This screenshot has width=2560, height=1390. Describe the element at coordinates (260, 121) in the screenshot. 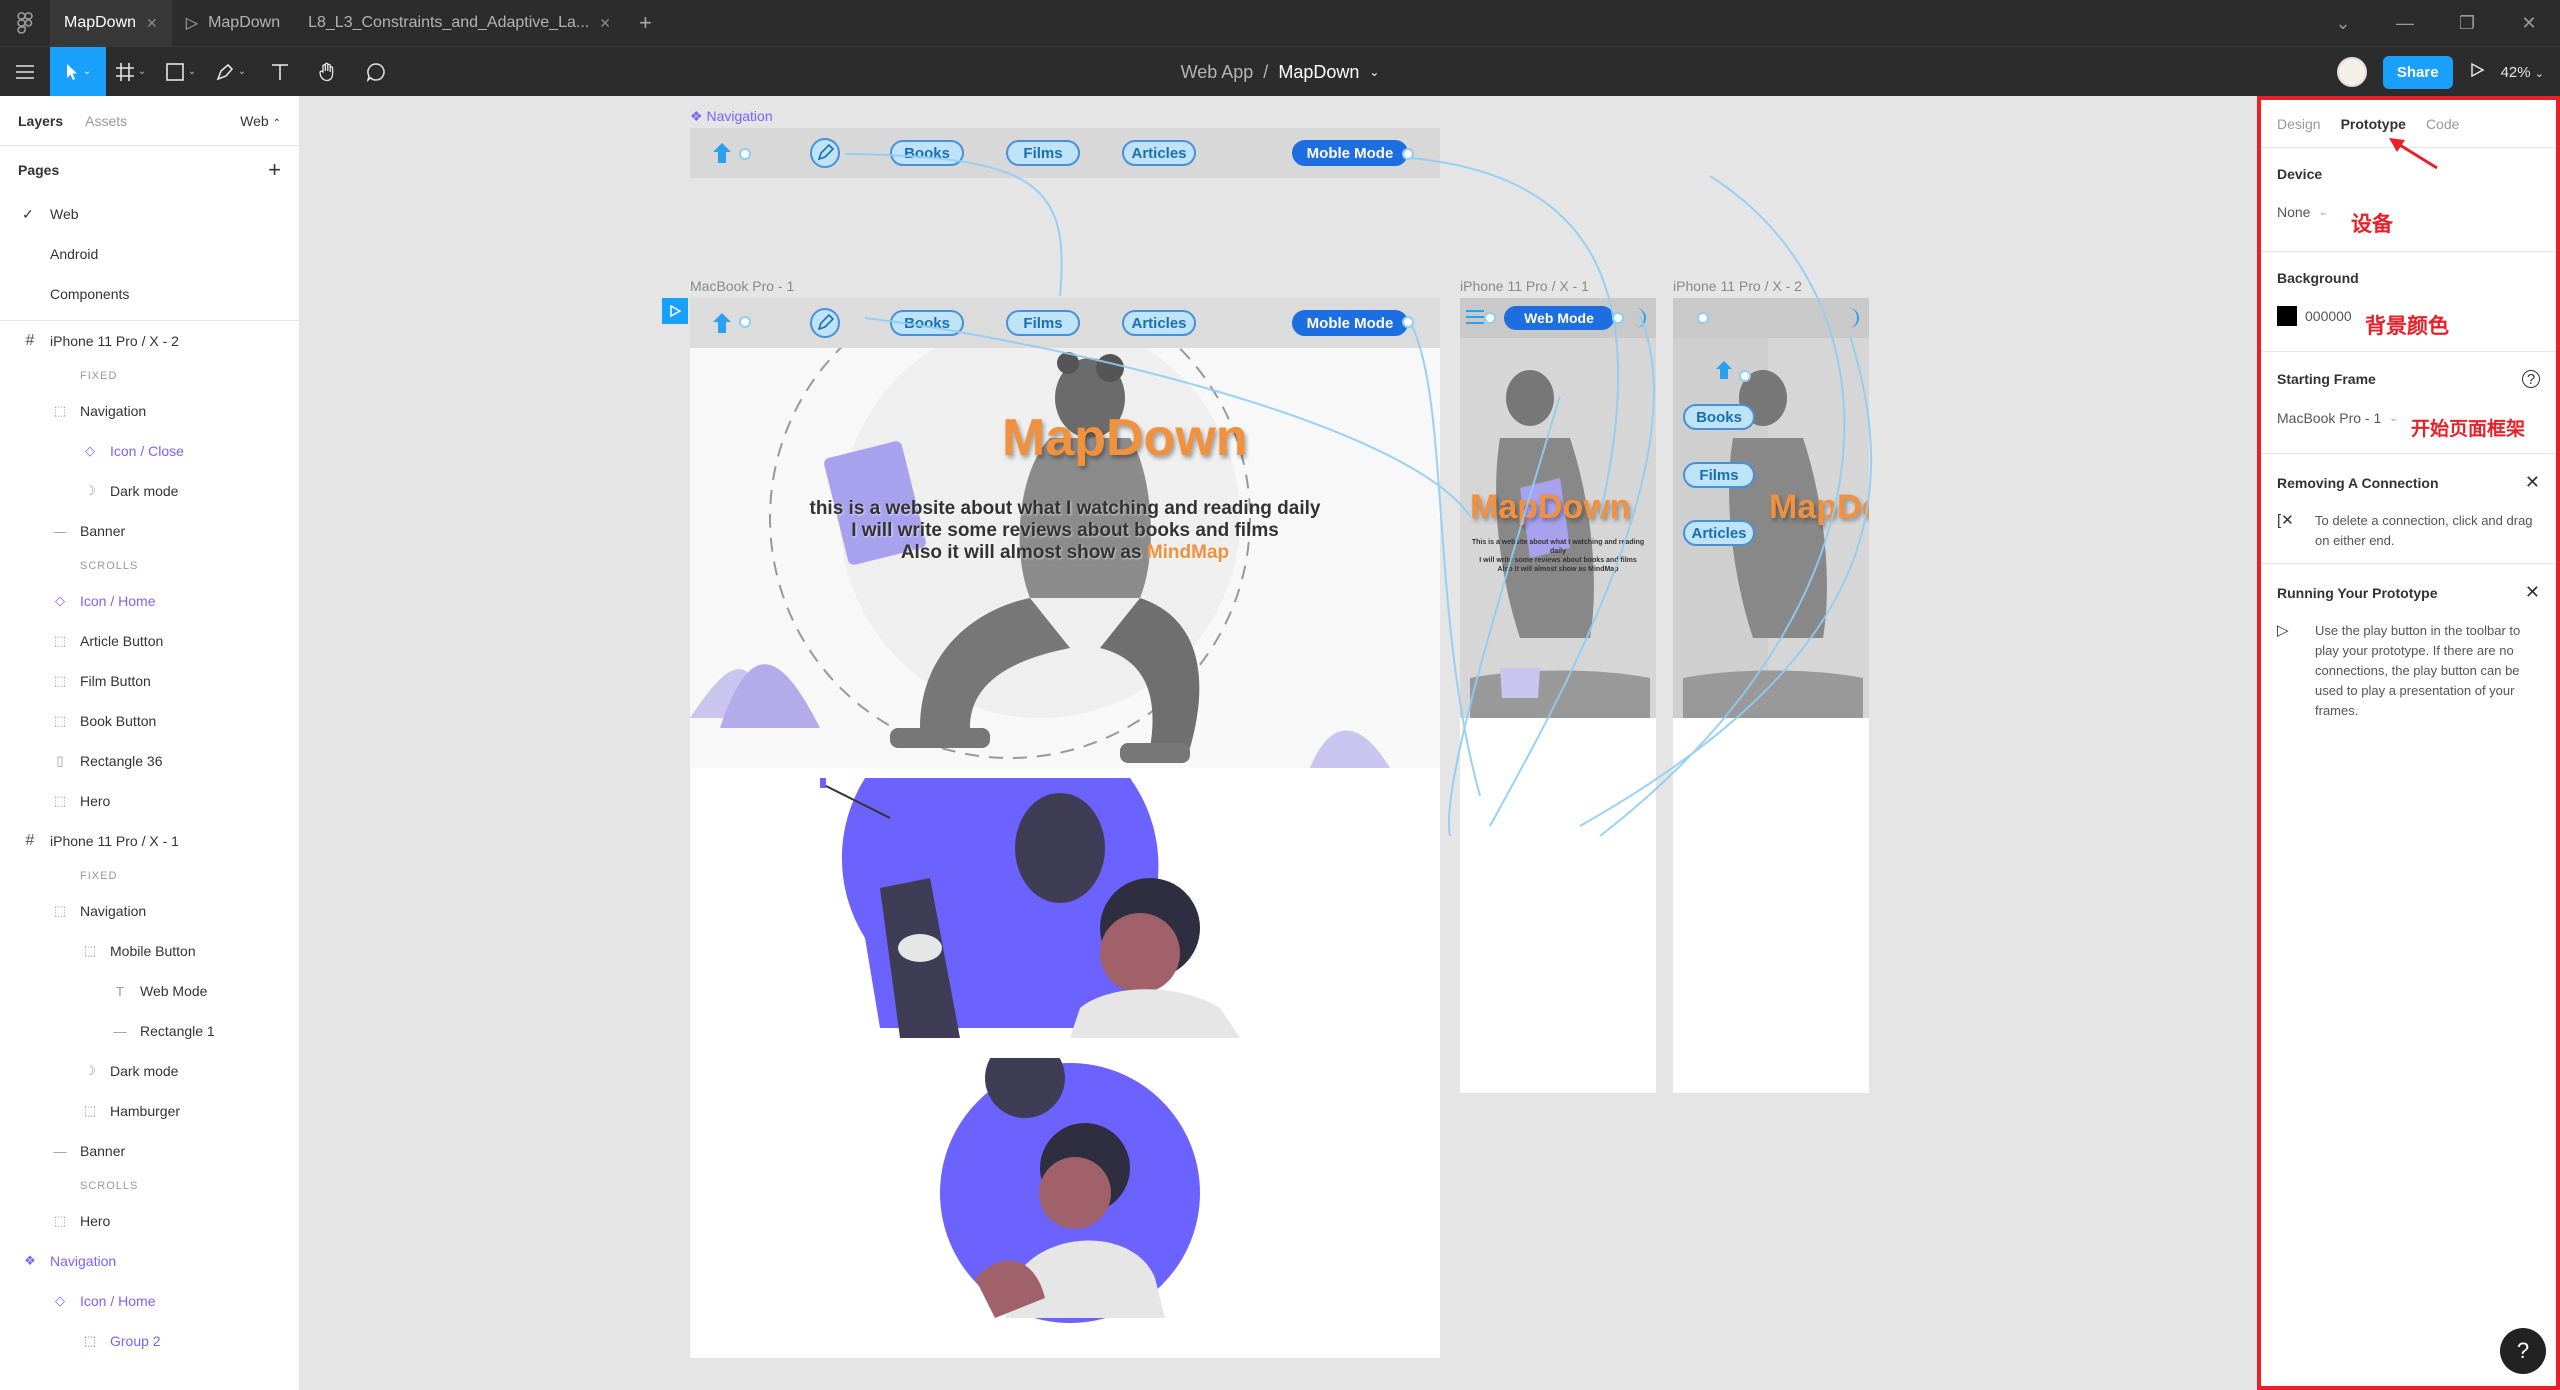

I see `page-selector: Web ⌃` at that location.